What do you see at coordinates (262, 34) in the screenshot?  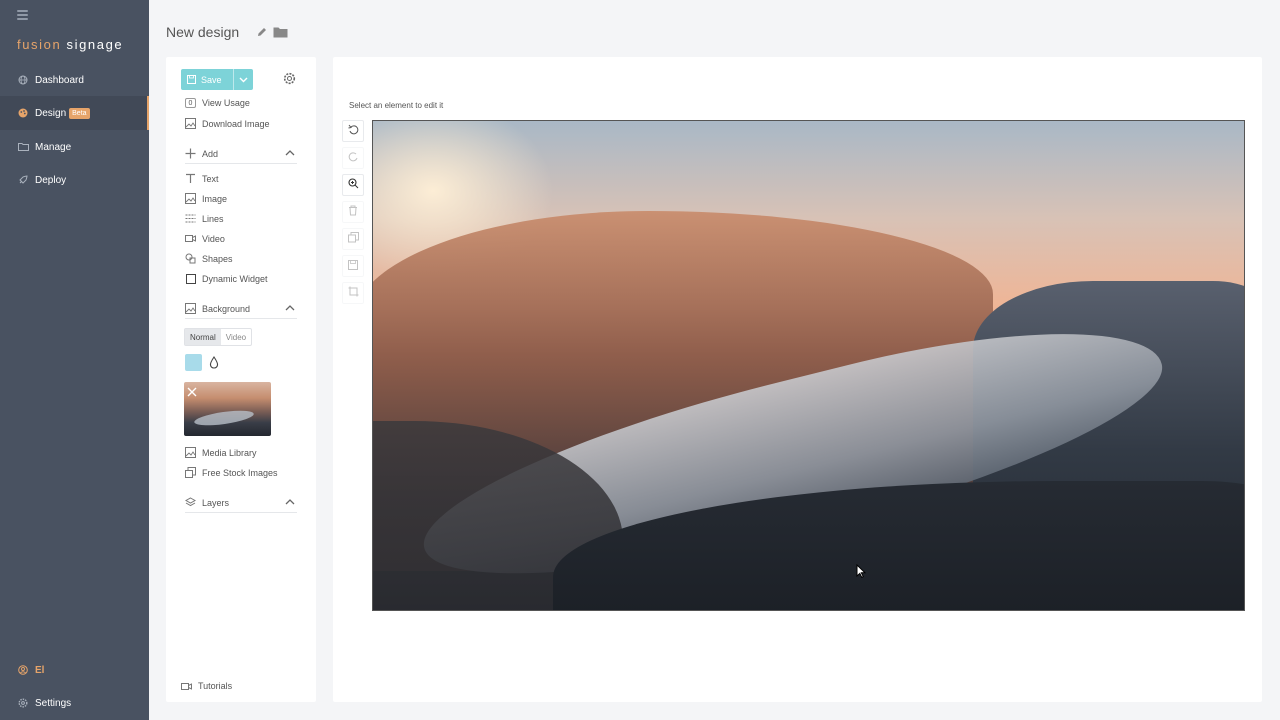 I see `edit-pencil-icon` at bounding box center [262, 34].